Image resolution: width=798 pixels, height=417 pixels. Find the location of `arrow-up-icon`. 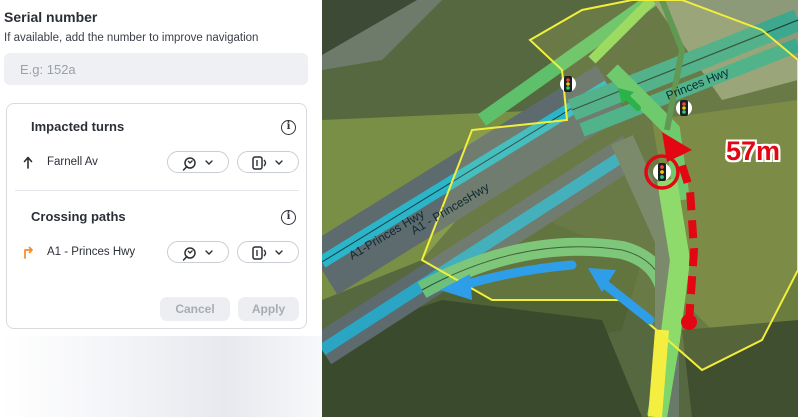

arrow-up-icon is located at coordinates (28, 162).